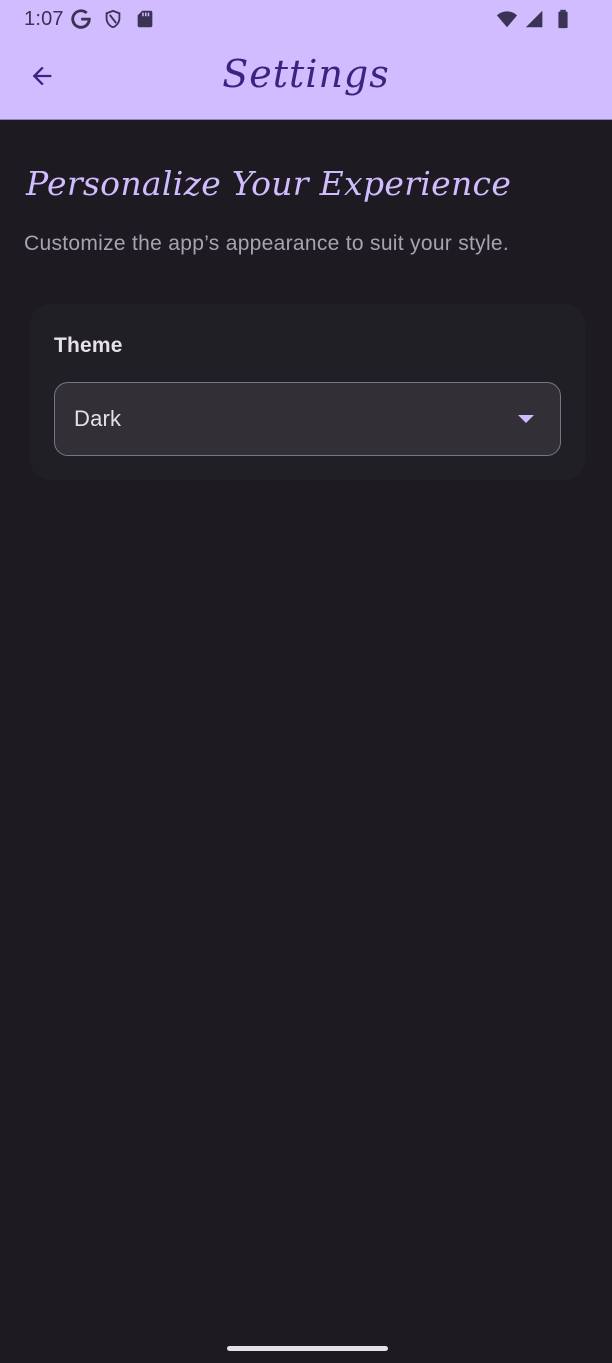 This screenshot has width=612, height=1363. I want to click on theme-label: Theme, so click(88, 345).